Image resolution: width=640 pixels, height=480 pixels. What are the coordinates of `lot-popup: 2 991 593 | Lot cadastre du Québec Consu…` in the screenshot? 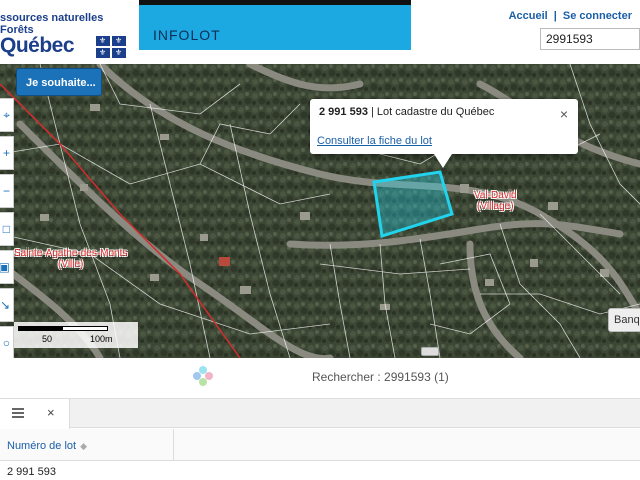 It's located at (444, 133).